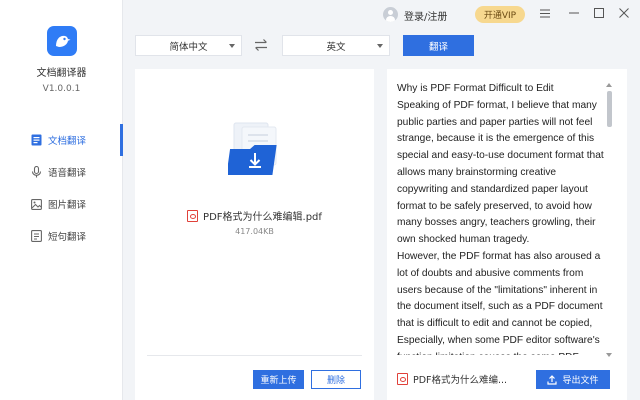  I want to click on sidebar-item-voice-translate: 语音翻译, so click(61, 172).